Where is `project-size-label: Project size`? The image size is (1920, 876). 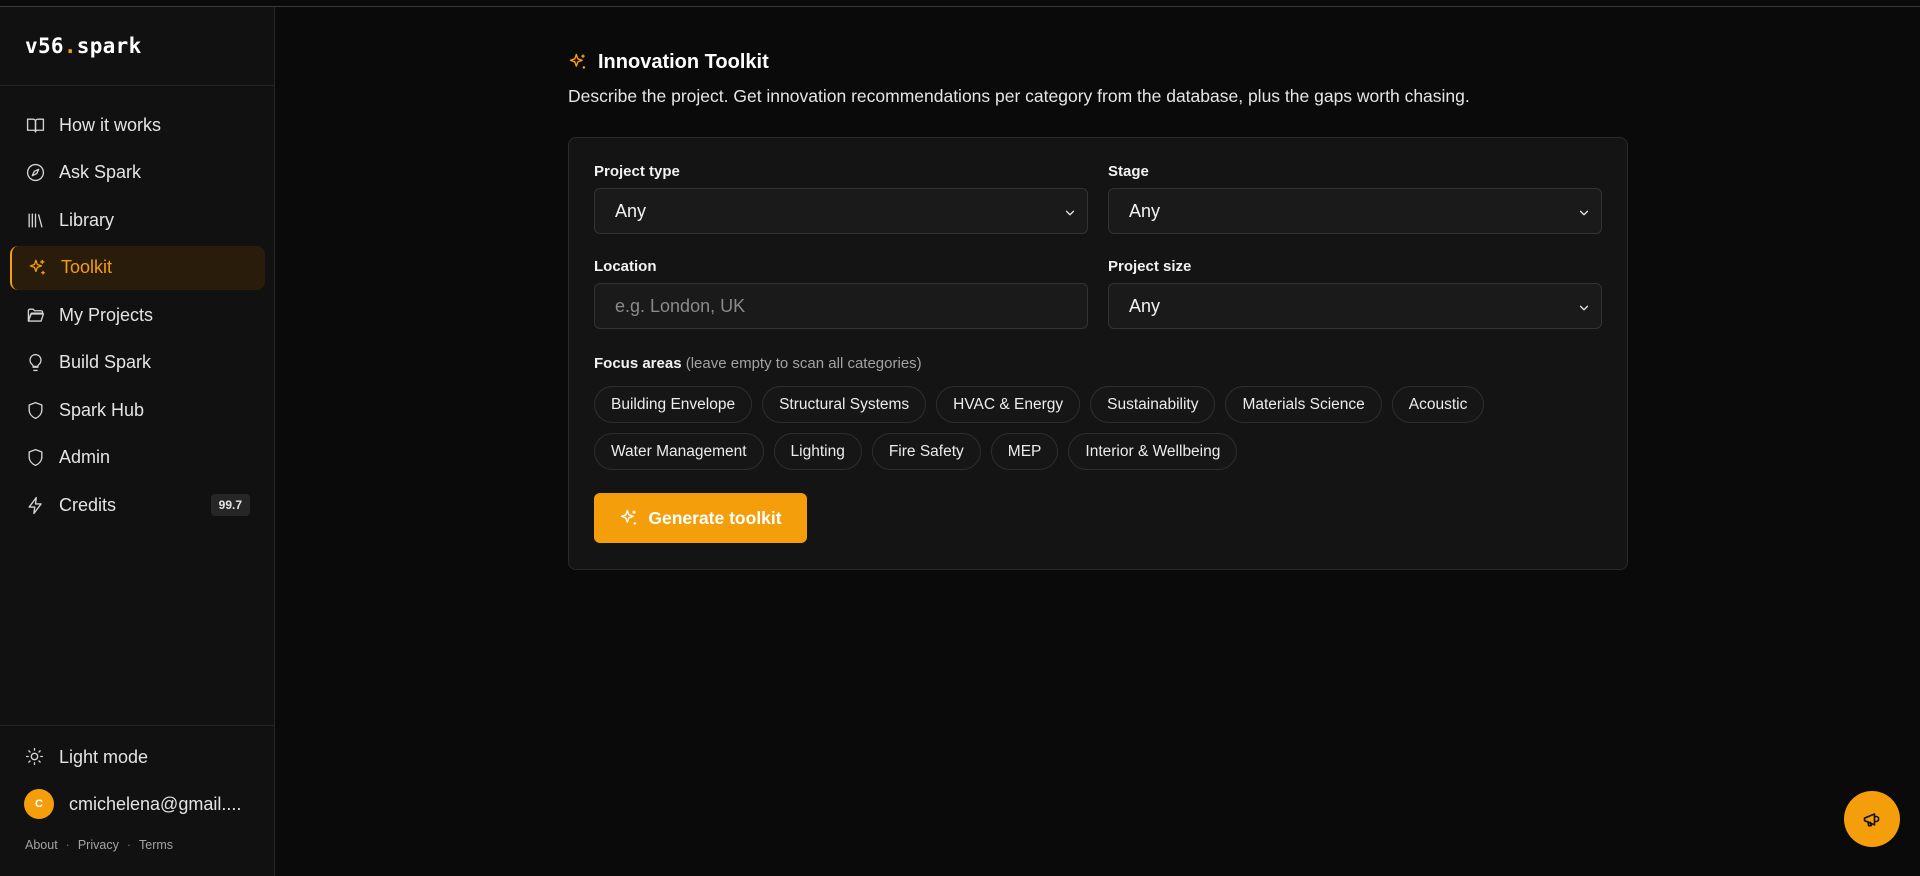
project-size-label: Project size is located at coordinates (1150, 266).